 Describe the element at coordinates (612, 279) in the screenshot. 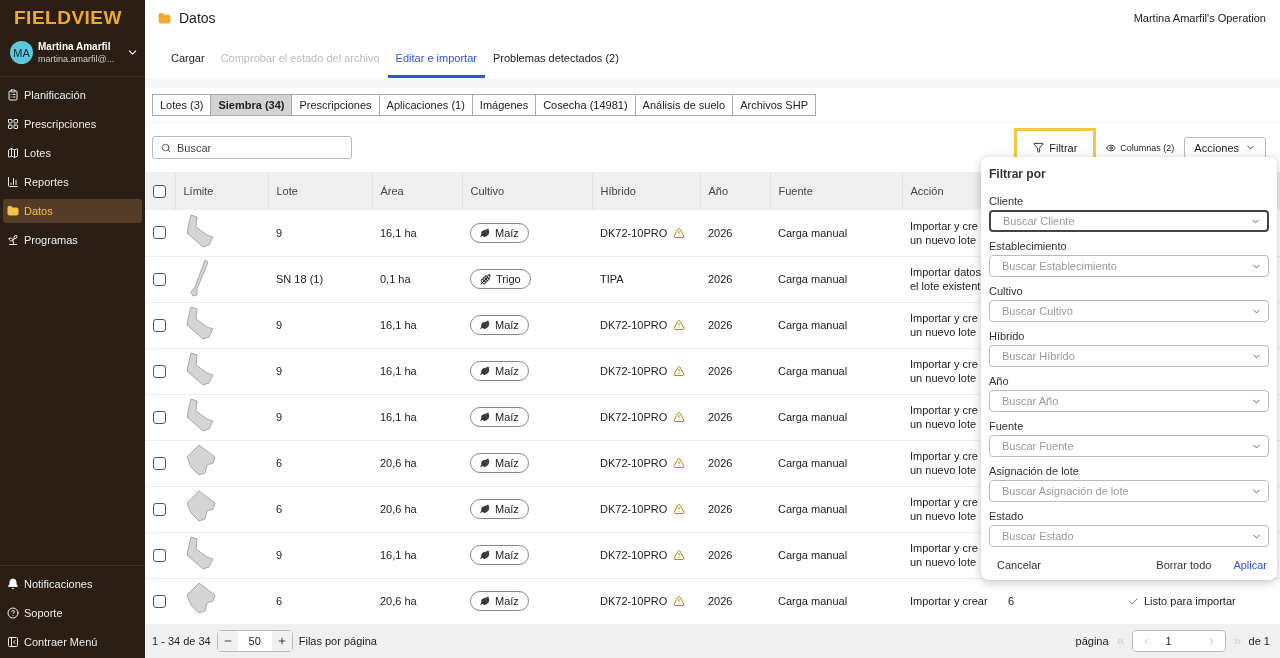

I see `table-cell: TIPA` at that location.